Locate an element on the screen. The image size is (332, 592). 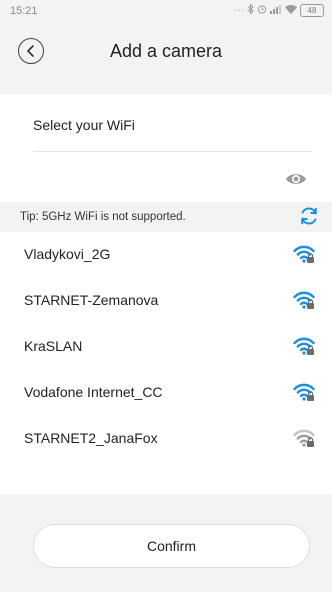
network-name: STARNET-Zemanova is located at coordinates (91, 300).